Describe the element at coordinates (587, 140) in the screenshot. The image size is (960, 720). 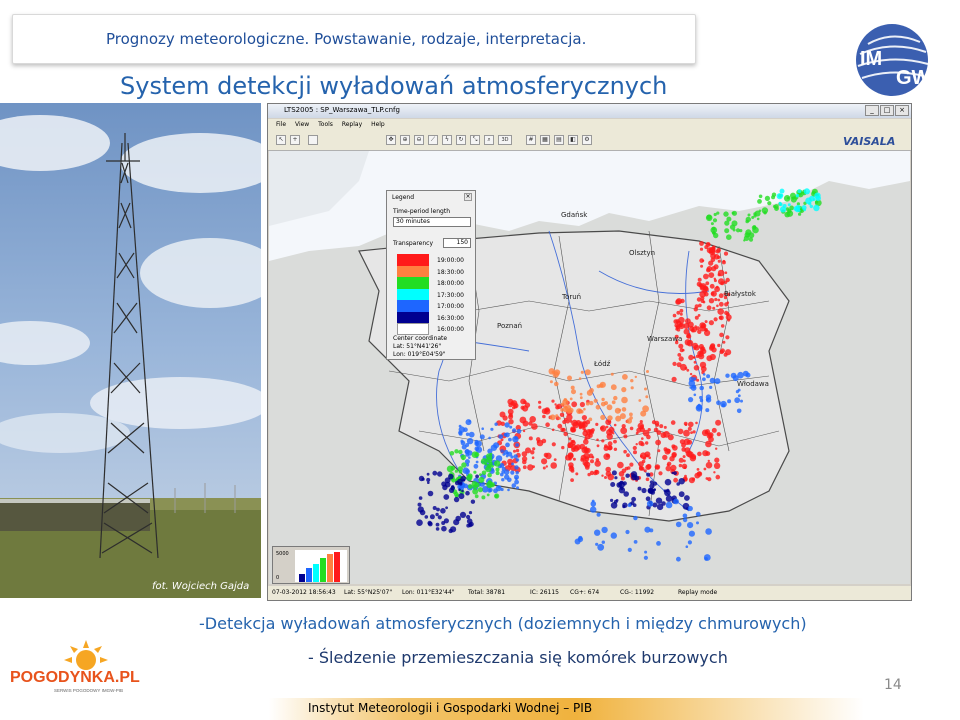
I see `settings-icon: ⚙` at that location.